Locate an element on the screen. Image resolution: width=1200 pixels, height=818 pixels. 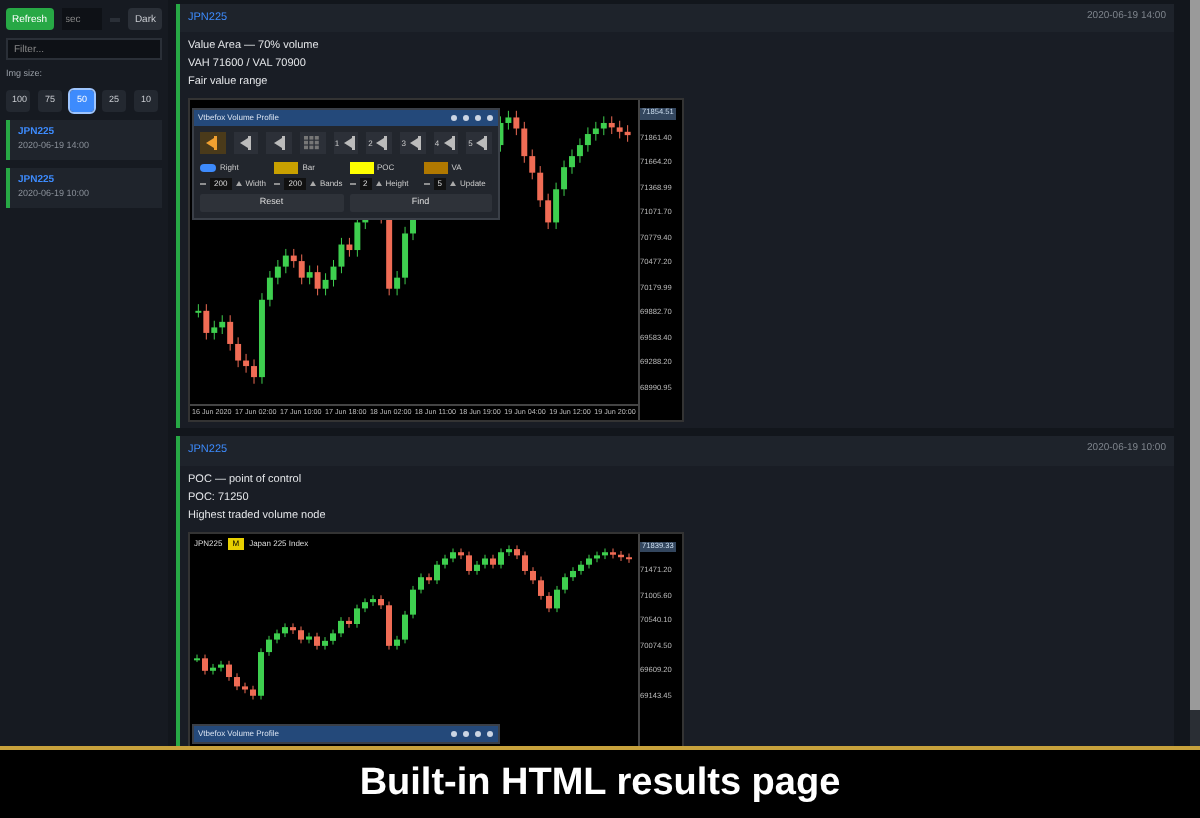
grid-icon is located at coordinates (312, 143).